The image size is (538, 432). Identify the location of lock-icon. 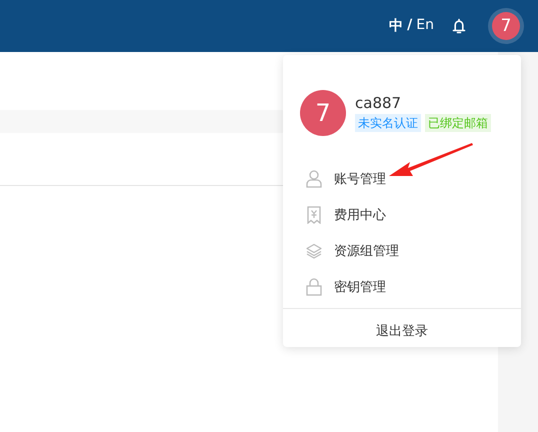
(314, 287).